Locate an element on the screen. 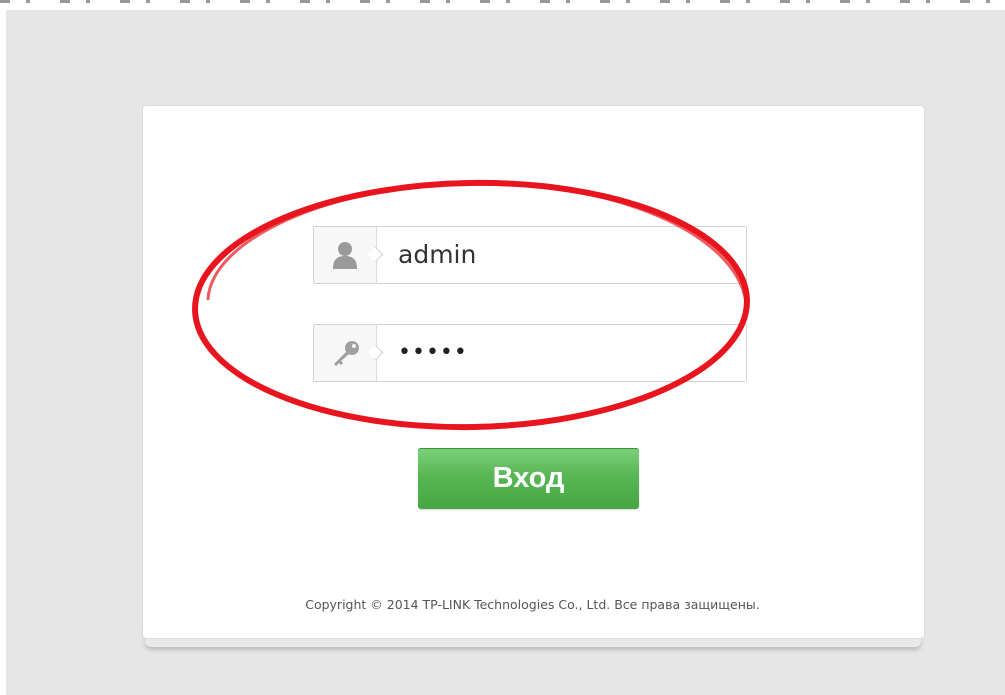 Image resolution: width=1005 pixels, height=695 pixels. password-field: ••••• is located at coordinates (530, 353).